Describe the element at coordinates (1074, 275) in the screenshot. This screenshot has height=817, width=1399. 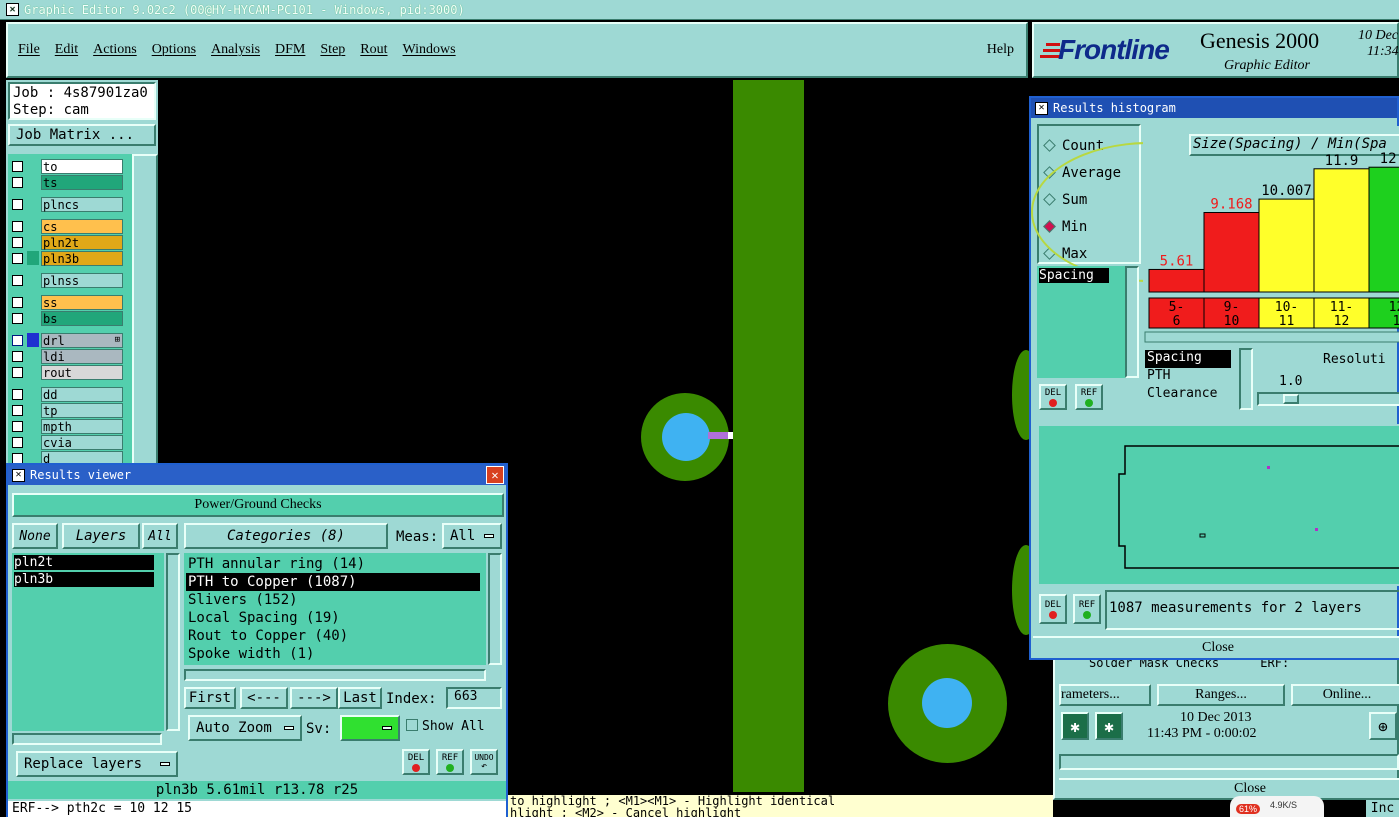
I see `spacing-item: Spacing` at that location.